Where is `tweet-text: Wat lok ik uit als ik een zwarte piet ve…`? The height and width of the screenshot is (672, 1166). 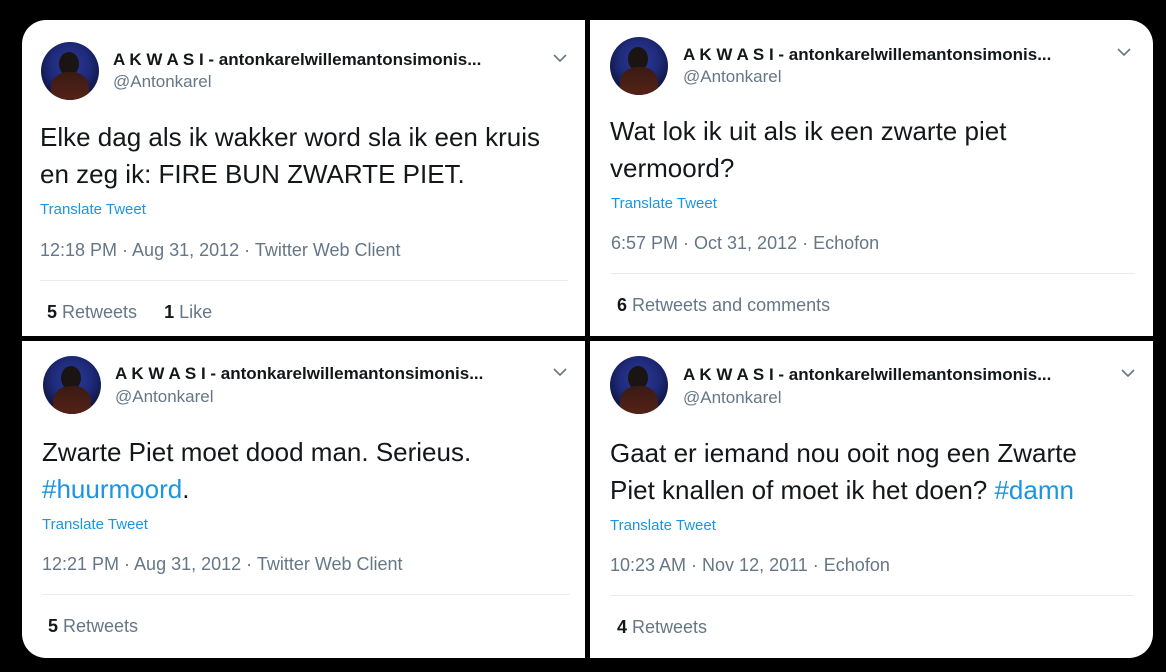
tweet-text: Wat lok ik uit als ik een zwarte piet ve… is located at coordinates (808, 149).